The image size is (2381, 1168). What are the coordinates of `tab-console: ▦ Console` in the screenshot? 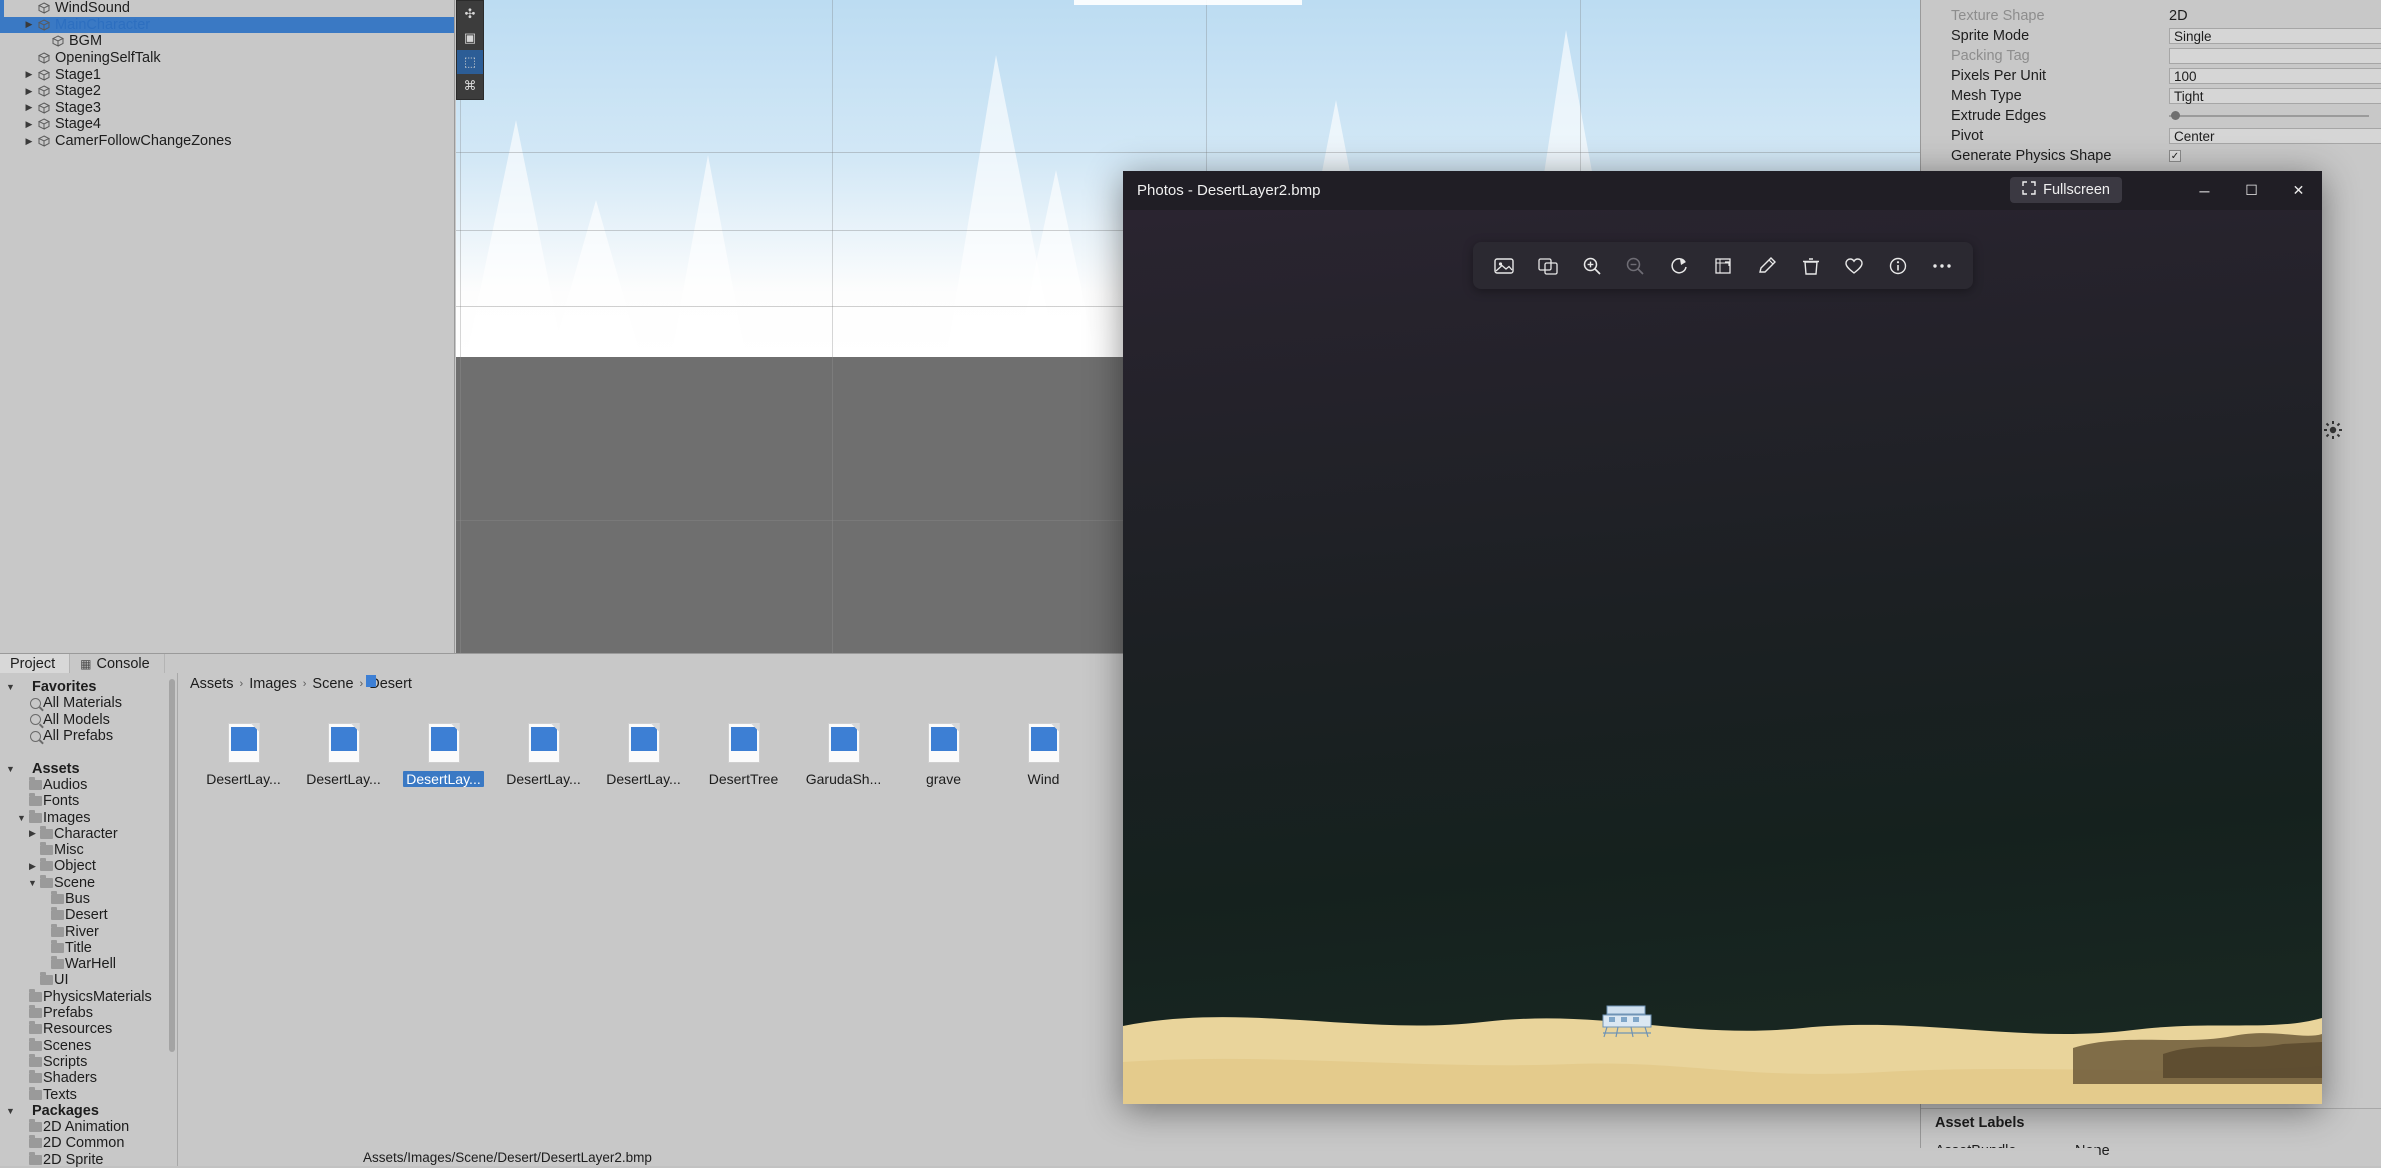 It's located at (117, 664).